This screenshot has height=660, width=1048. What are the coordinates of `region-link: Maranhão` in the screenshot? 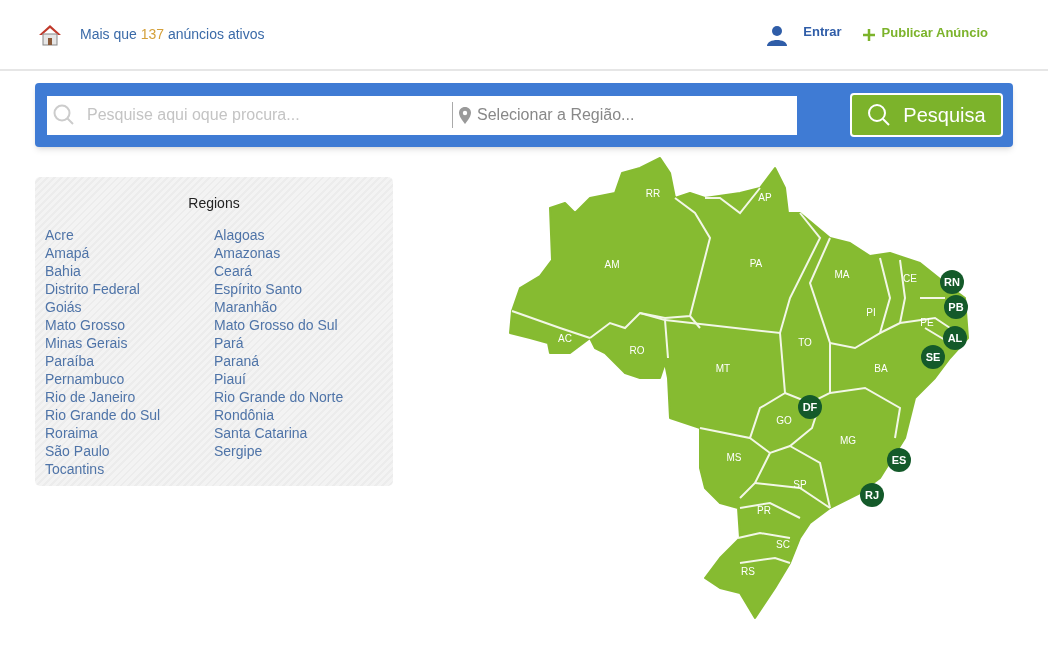 It's located at (246, 307).